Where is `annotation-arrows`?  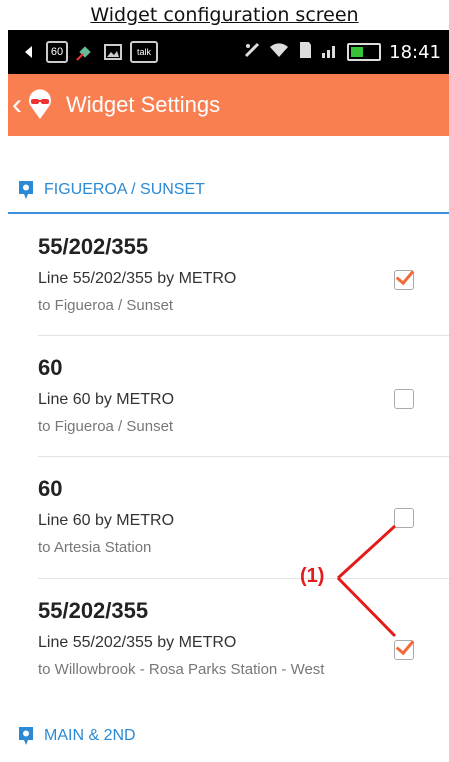
annotation-arrows is located at coordinates (366, 581).